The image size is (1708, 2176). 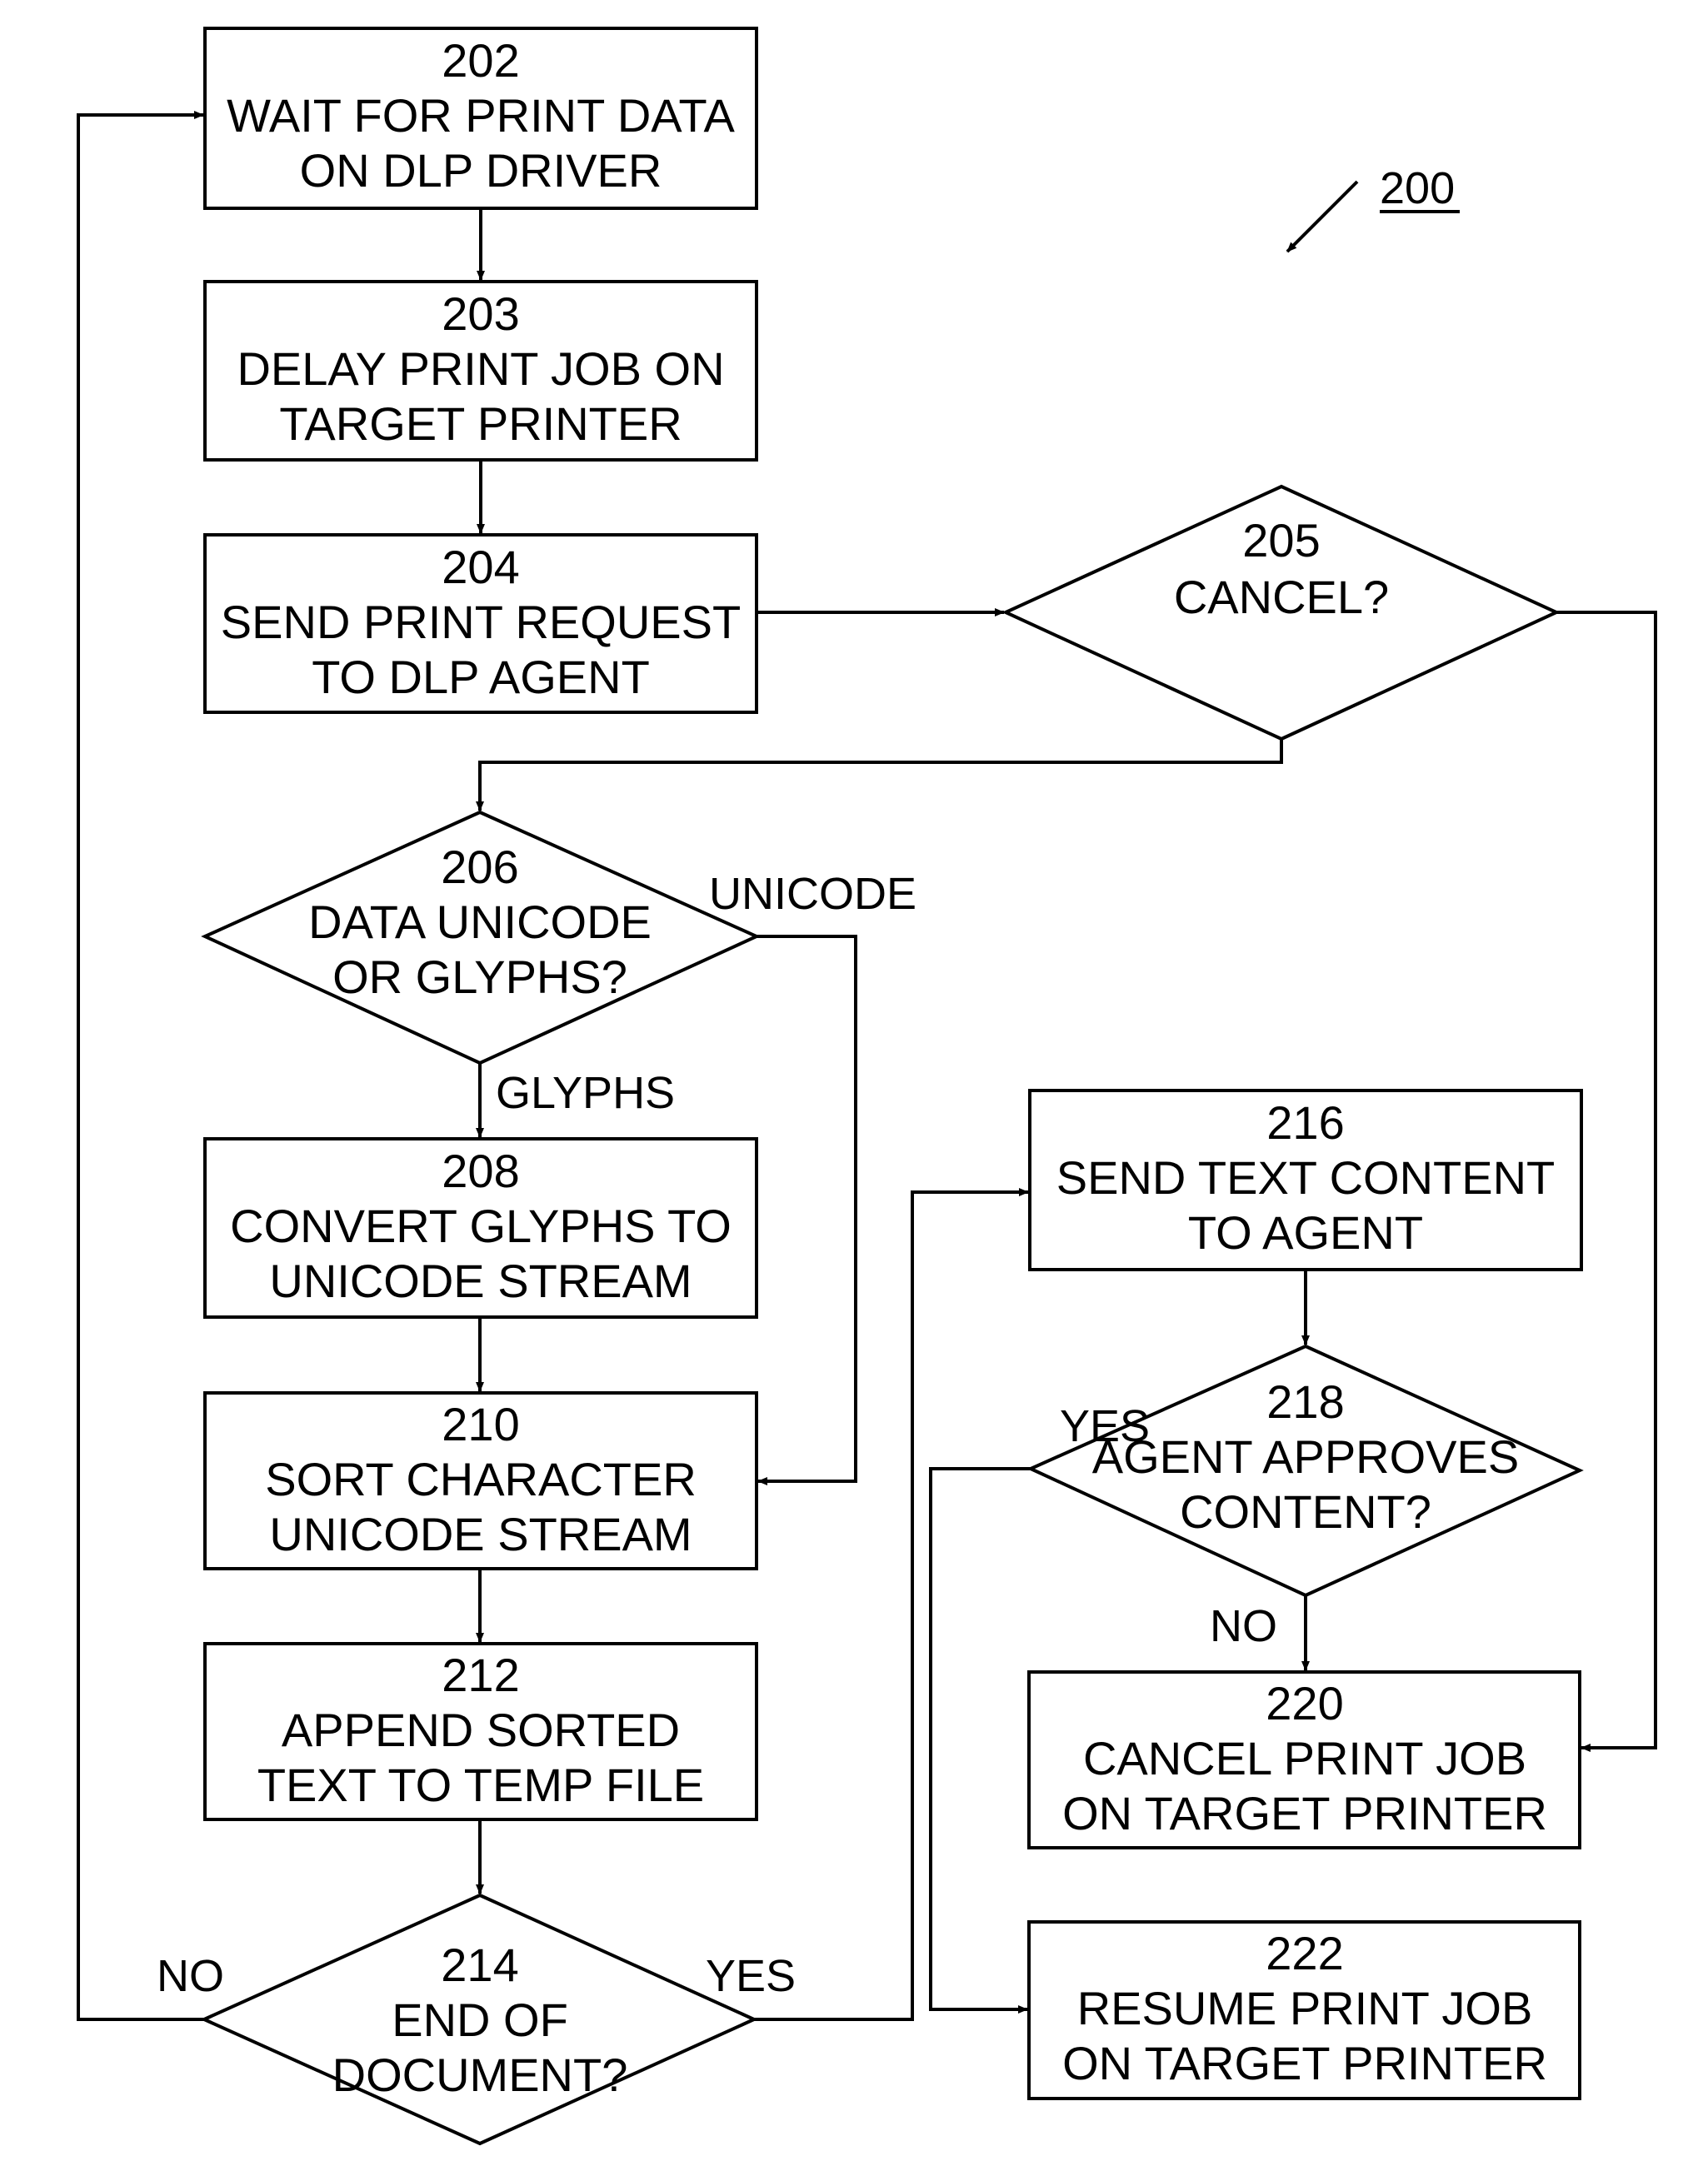 I want to click on node-id: 216, so click(x=1305, y=1123).